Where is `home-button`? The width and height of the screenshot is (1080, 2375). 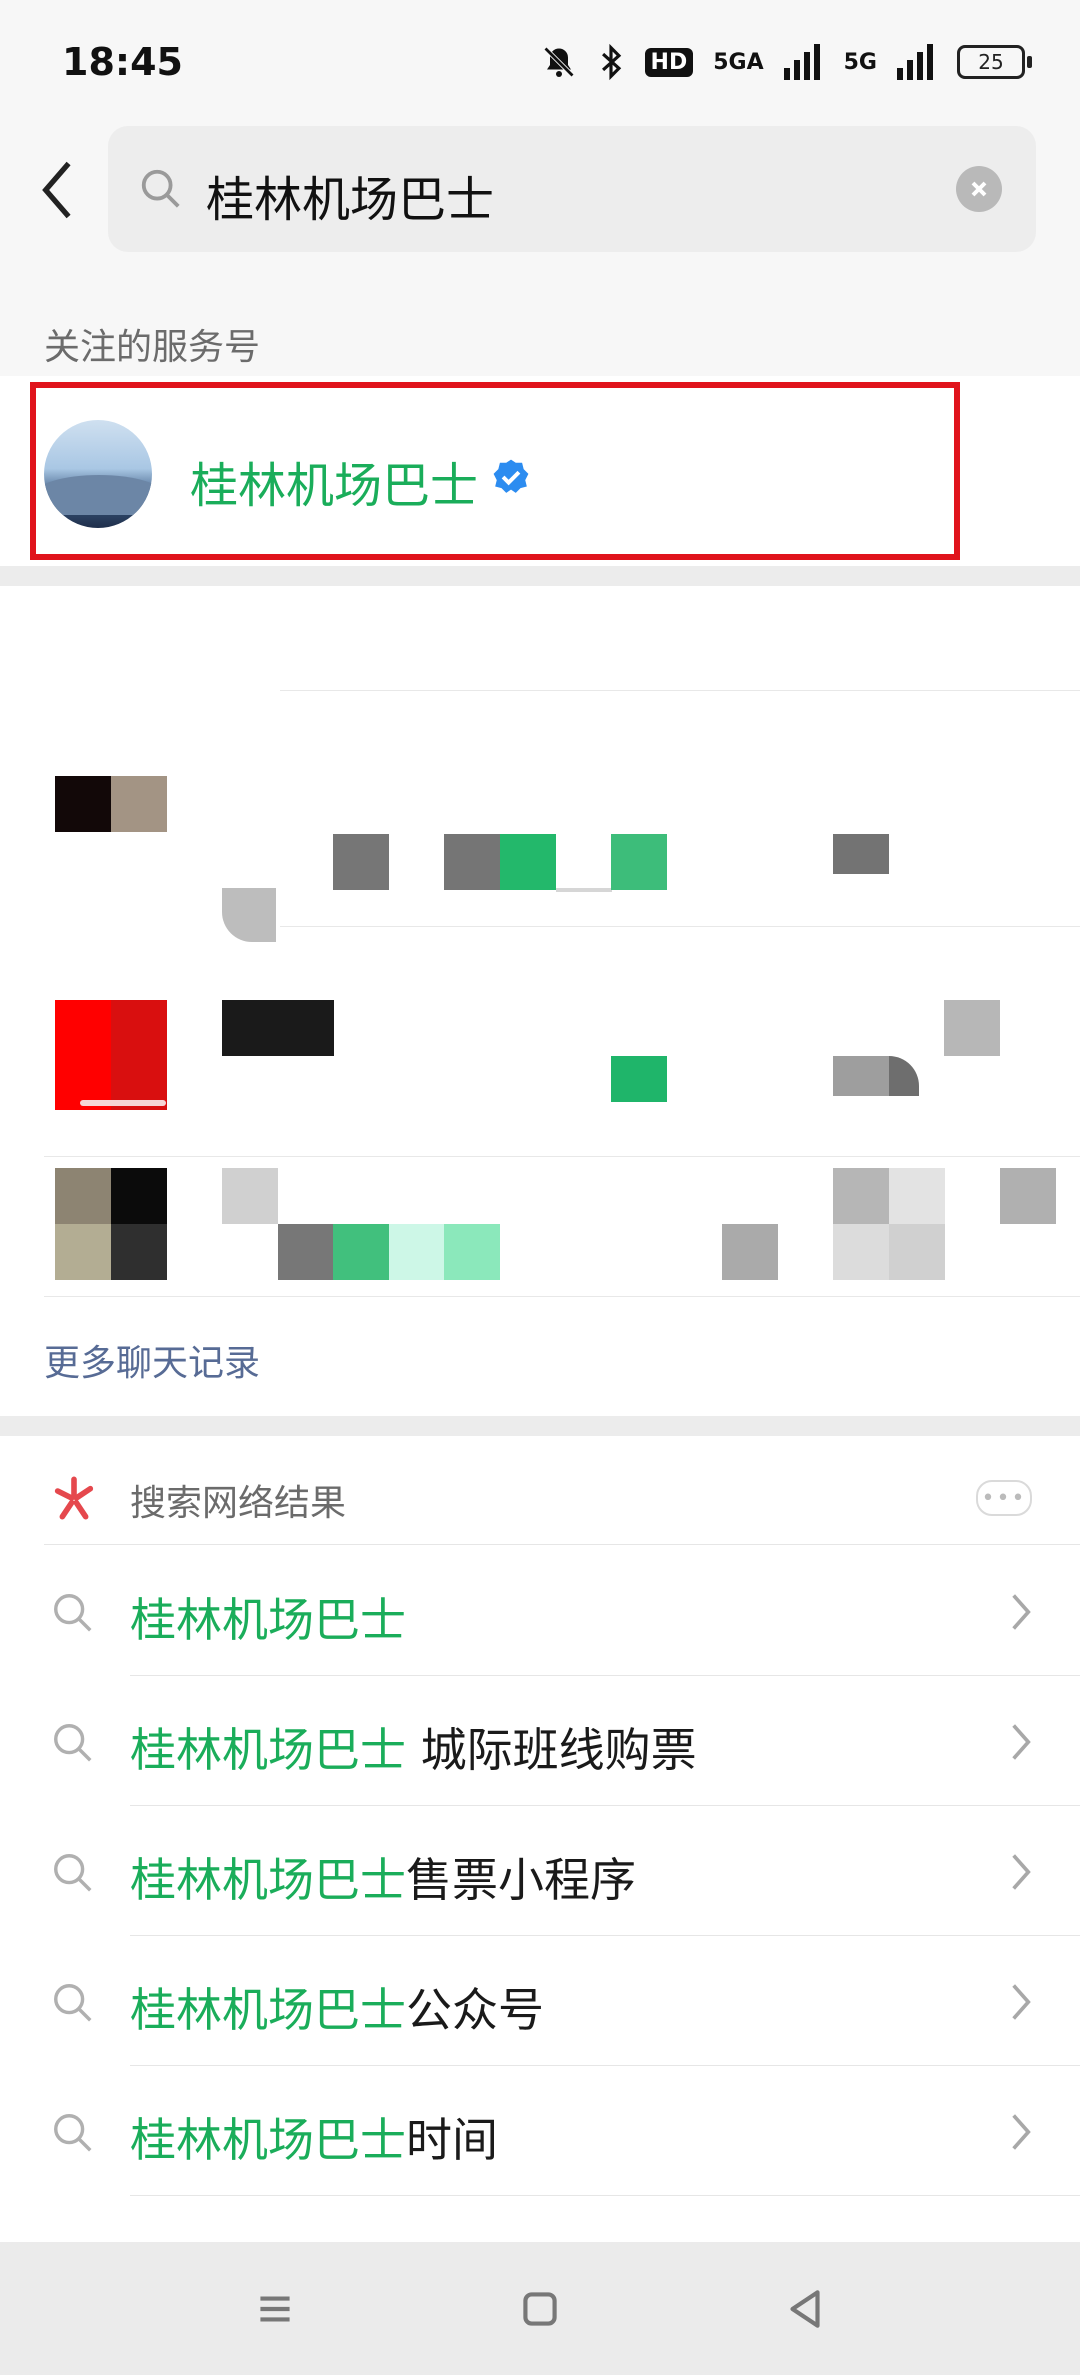 home-button is located at coordinates (540, 2309).